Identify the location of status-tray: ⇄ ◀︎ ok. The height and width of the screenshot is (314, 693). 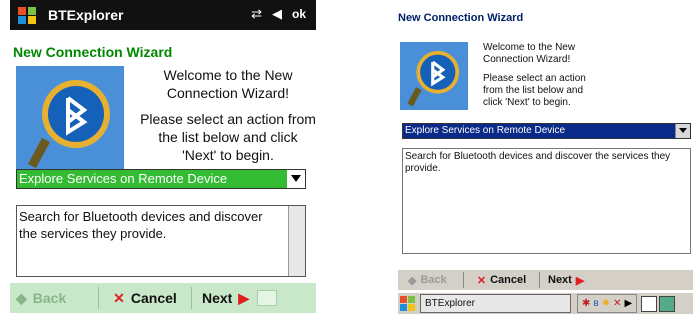
(278, 14).